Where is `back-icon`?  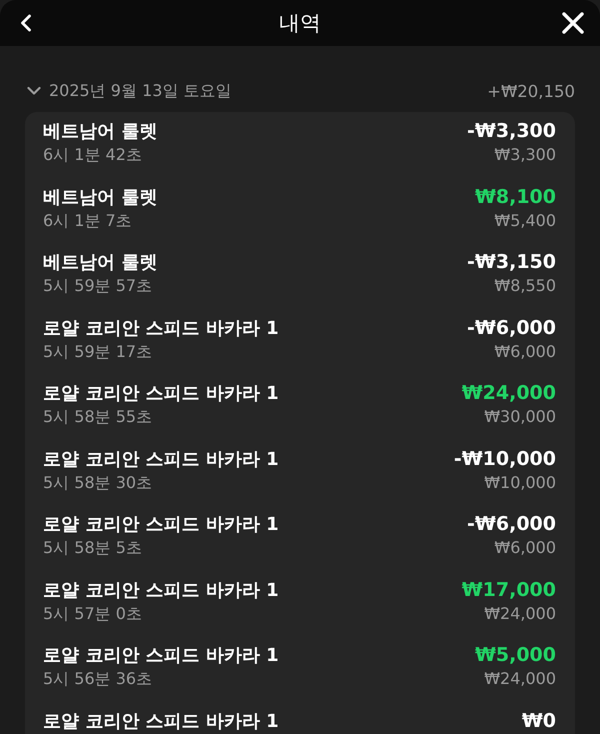
back-icon is located at coordinates (26, 23).